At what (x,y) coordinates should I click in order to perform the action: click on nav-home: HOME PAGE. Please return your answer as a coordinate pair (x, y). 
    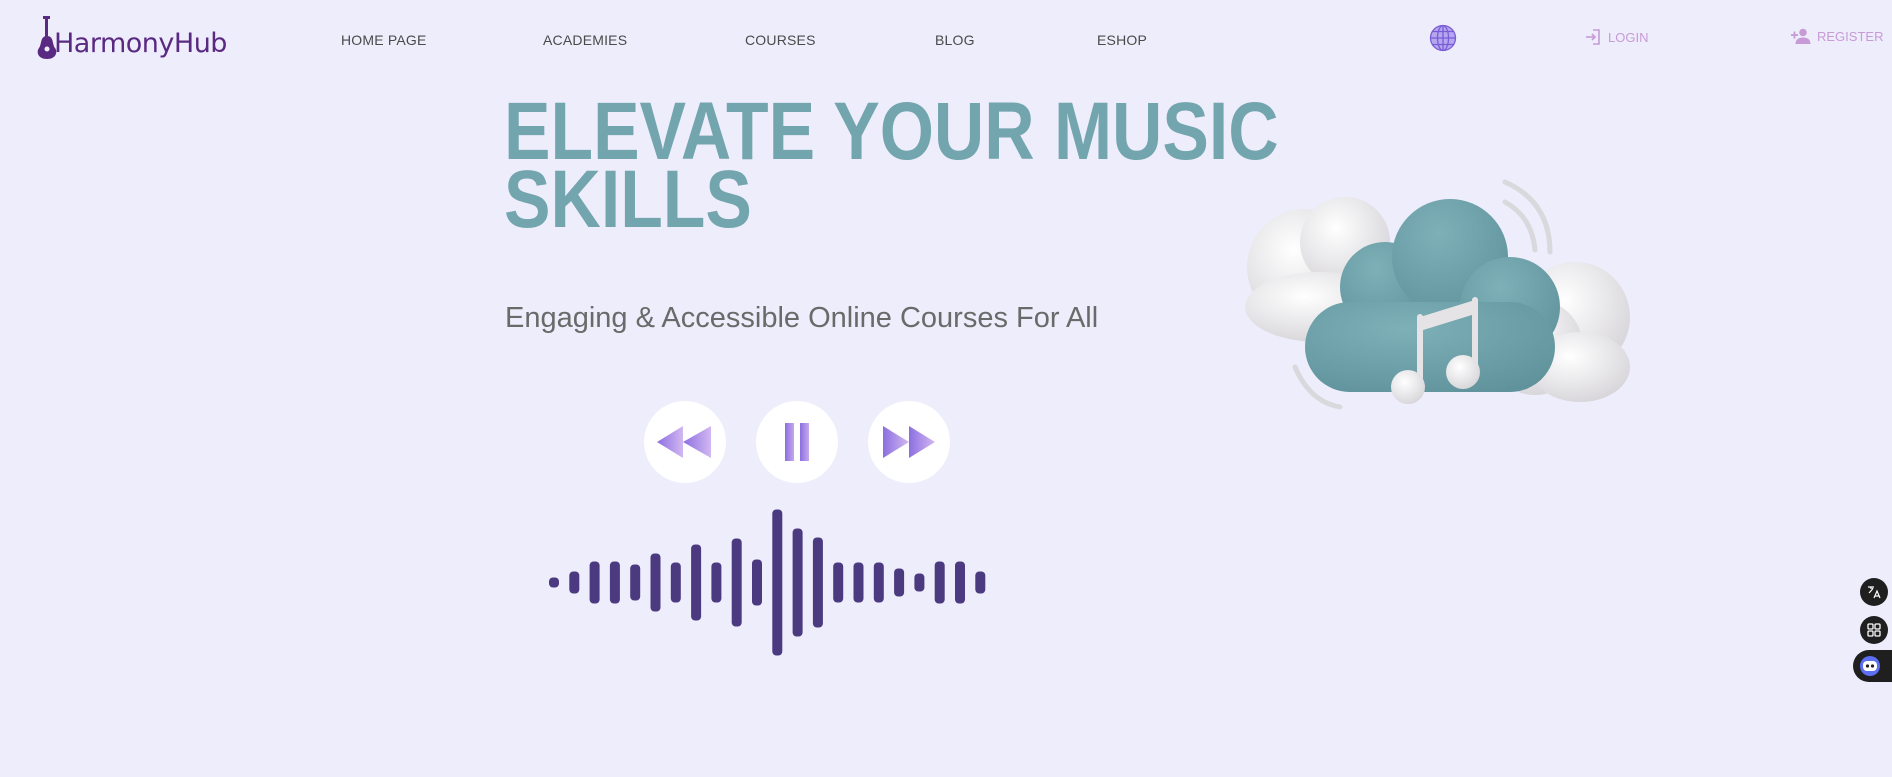
    Looking at the image, I should click on (384, 40).